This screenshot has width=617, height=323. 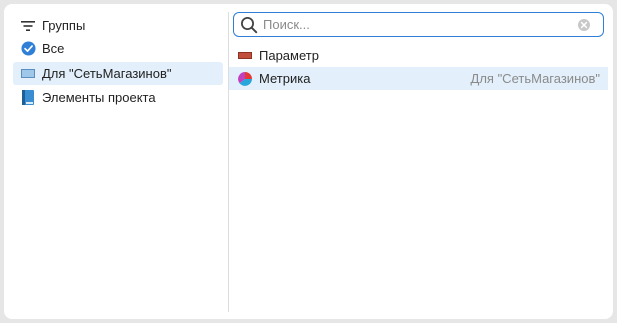 What do you see at coordinates (535, 78) in the screenshot?
I see `result-item-scope: Для "СетьМагазинов"` at bounding box center [535, 78].